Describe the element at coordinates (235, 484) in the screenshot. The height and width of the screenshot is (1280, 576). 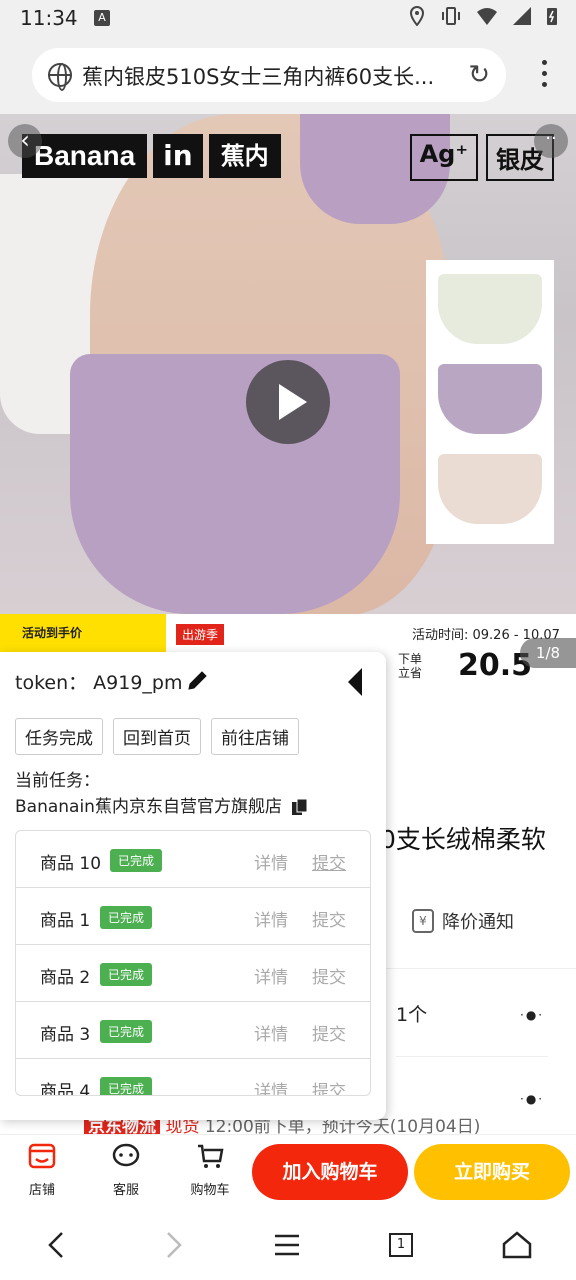
I see `brief-graphic` at that location.